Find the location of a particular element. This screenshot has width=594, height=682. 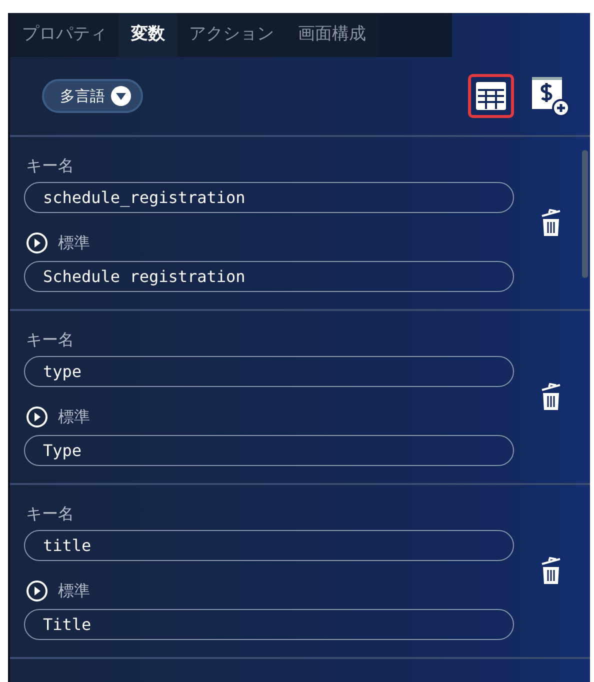

table-view-button is located at coordinates (491, 96).